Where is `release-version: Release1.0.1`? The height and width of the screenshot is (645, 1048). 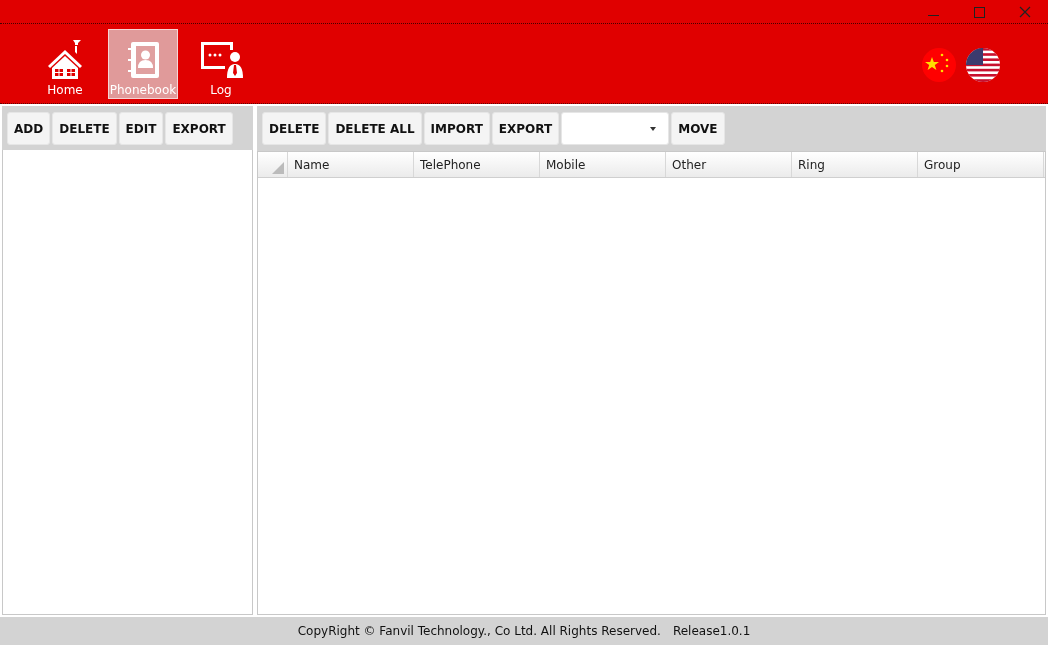
release-version: Release1.0.1 is located at coordinates (711, 631).